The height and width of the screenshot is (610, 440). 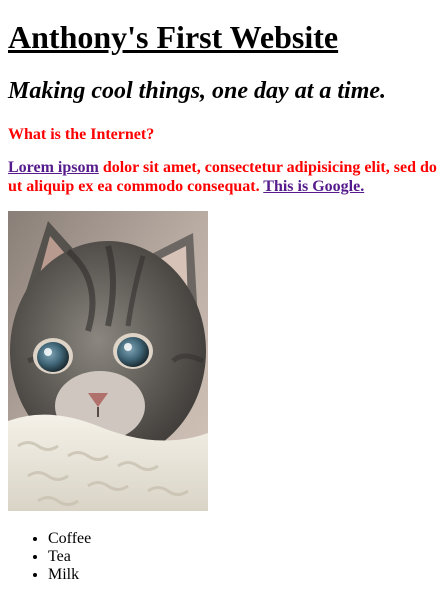 What do you see at coordinates (53, 167) in the screenshot?
I see `lorem-ipsom-link: Lorem ipsom` at bounding box center [53, 167].